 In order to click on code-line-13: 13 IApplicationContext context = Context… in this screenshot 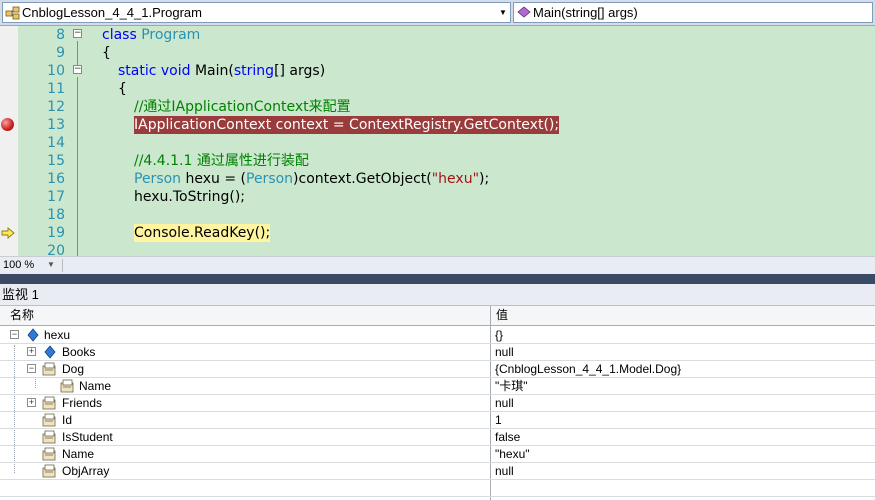, I will do `click(437, 125)`.